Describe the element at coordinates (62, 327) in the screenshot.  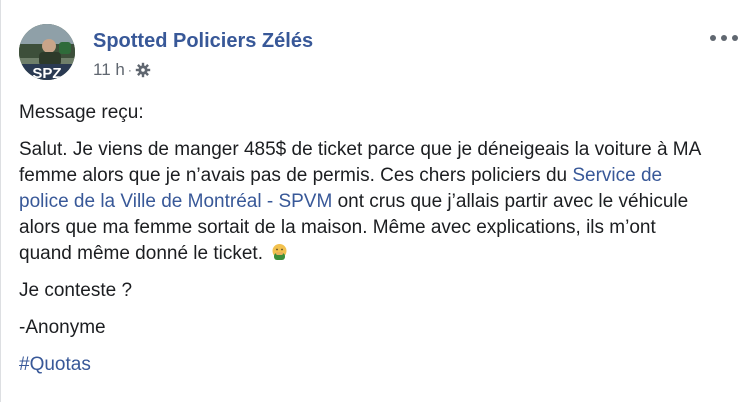
I see `post-signature: -Anonyme` at that location.